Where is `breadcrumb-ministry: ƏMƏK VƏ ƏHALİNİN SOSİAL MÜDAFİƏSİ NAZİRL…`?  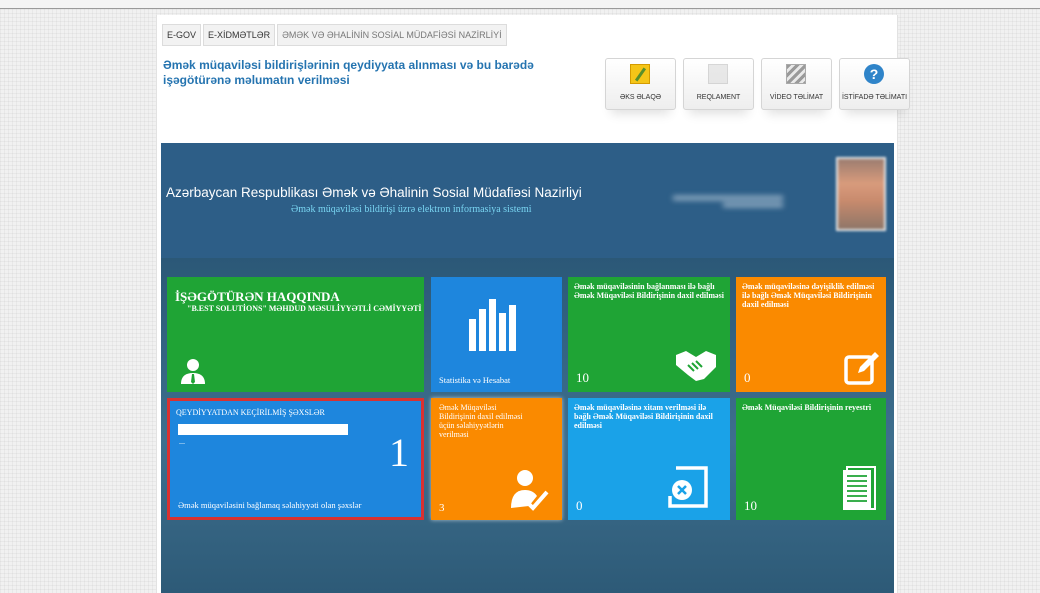
breadcrumb-ministry: ƏMƏK VƏ ƏHALİNİN SOSİAL MÜDAFİƏSİ NAZİRL… is located at coordinates (392, 35).